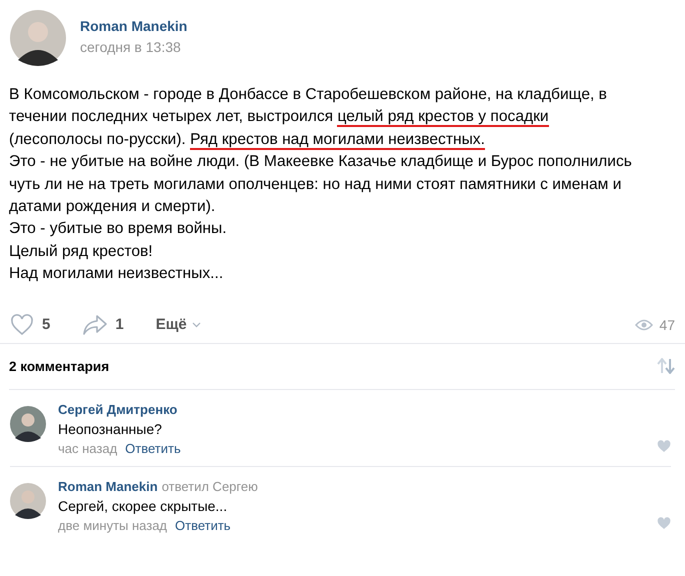 This screenshot has height=576, width=685. What do you see at coordinates (108, 486) in the screenshot?
I see `comment-author: Roman Manekin` at bounding box center [108, 486].